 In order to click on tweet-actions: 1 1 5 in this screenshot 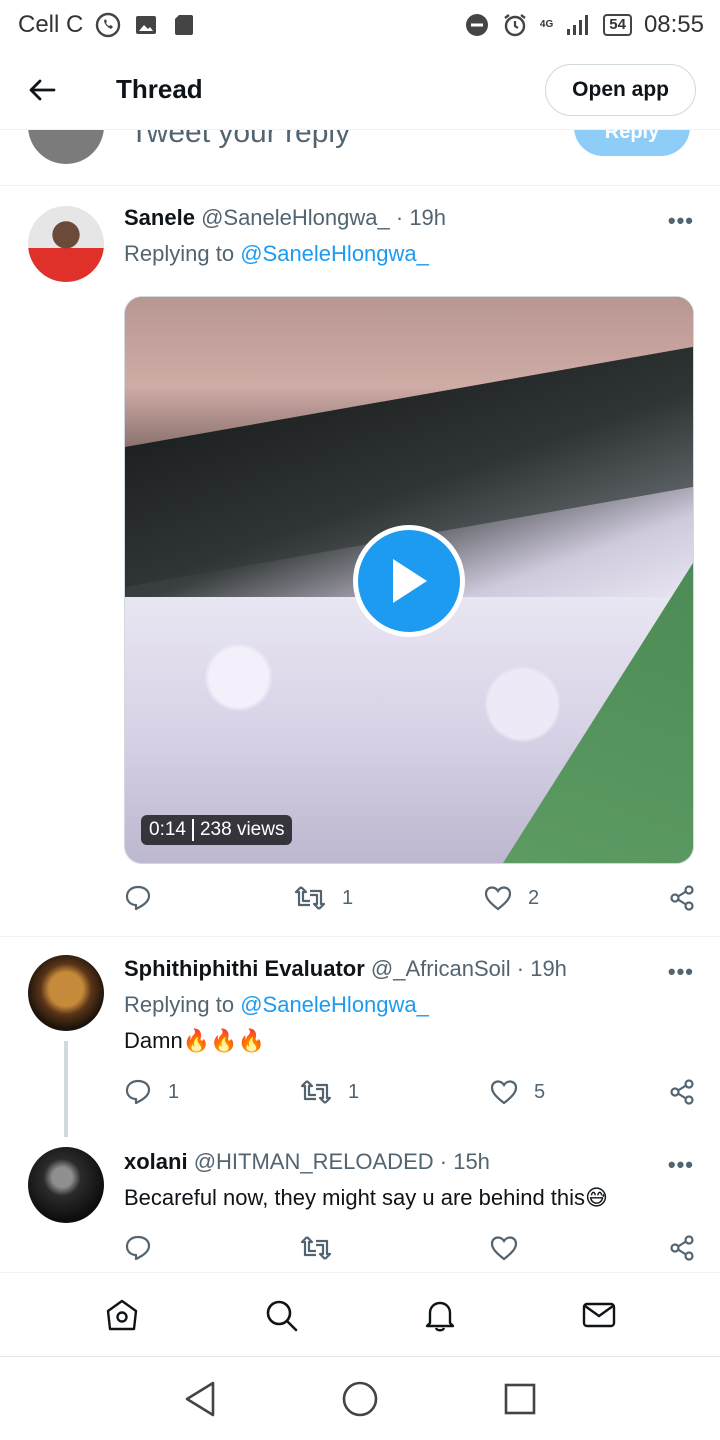, I will do `click(410, 1092)`.